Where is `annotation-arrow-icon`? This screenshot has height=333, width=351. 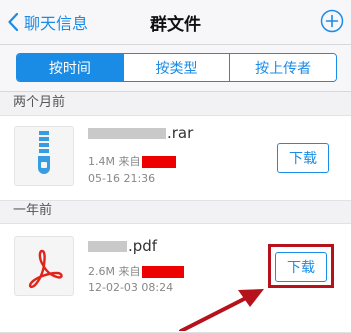 annotation-arrow-icon is located at coordinates (221, 310).